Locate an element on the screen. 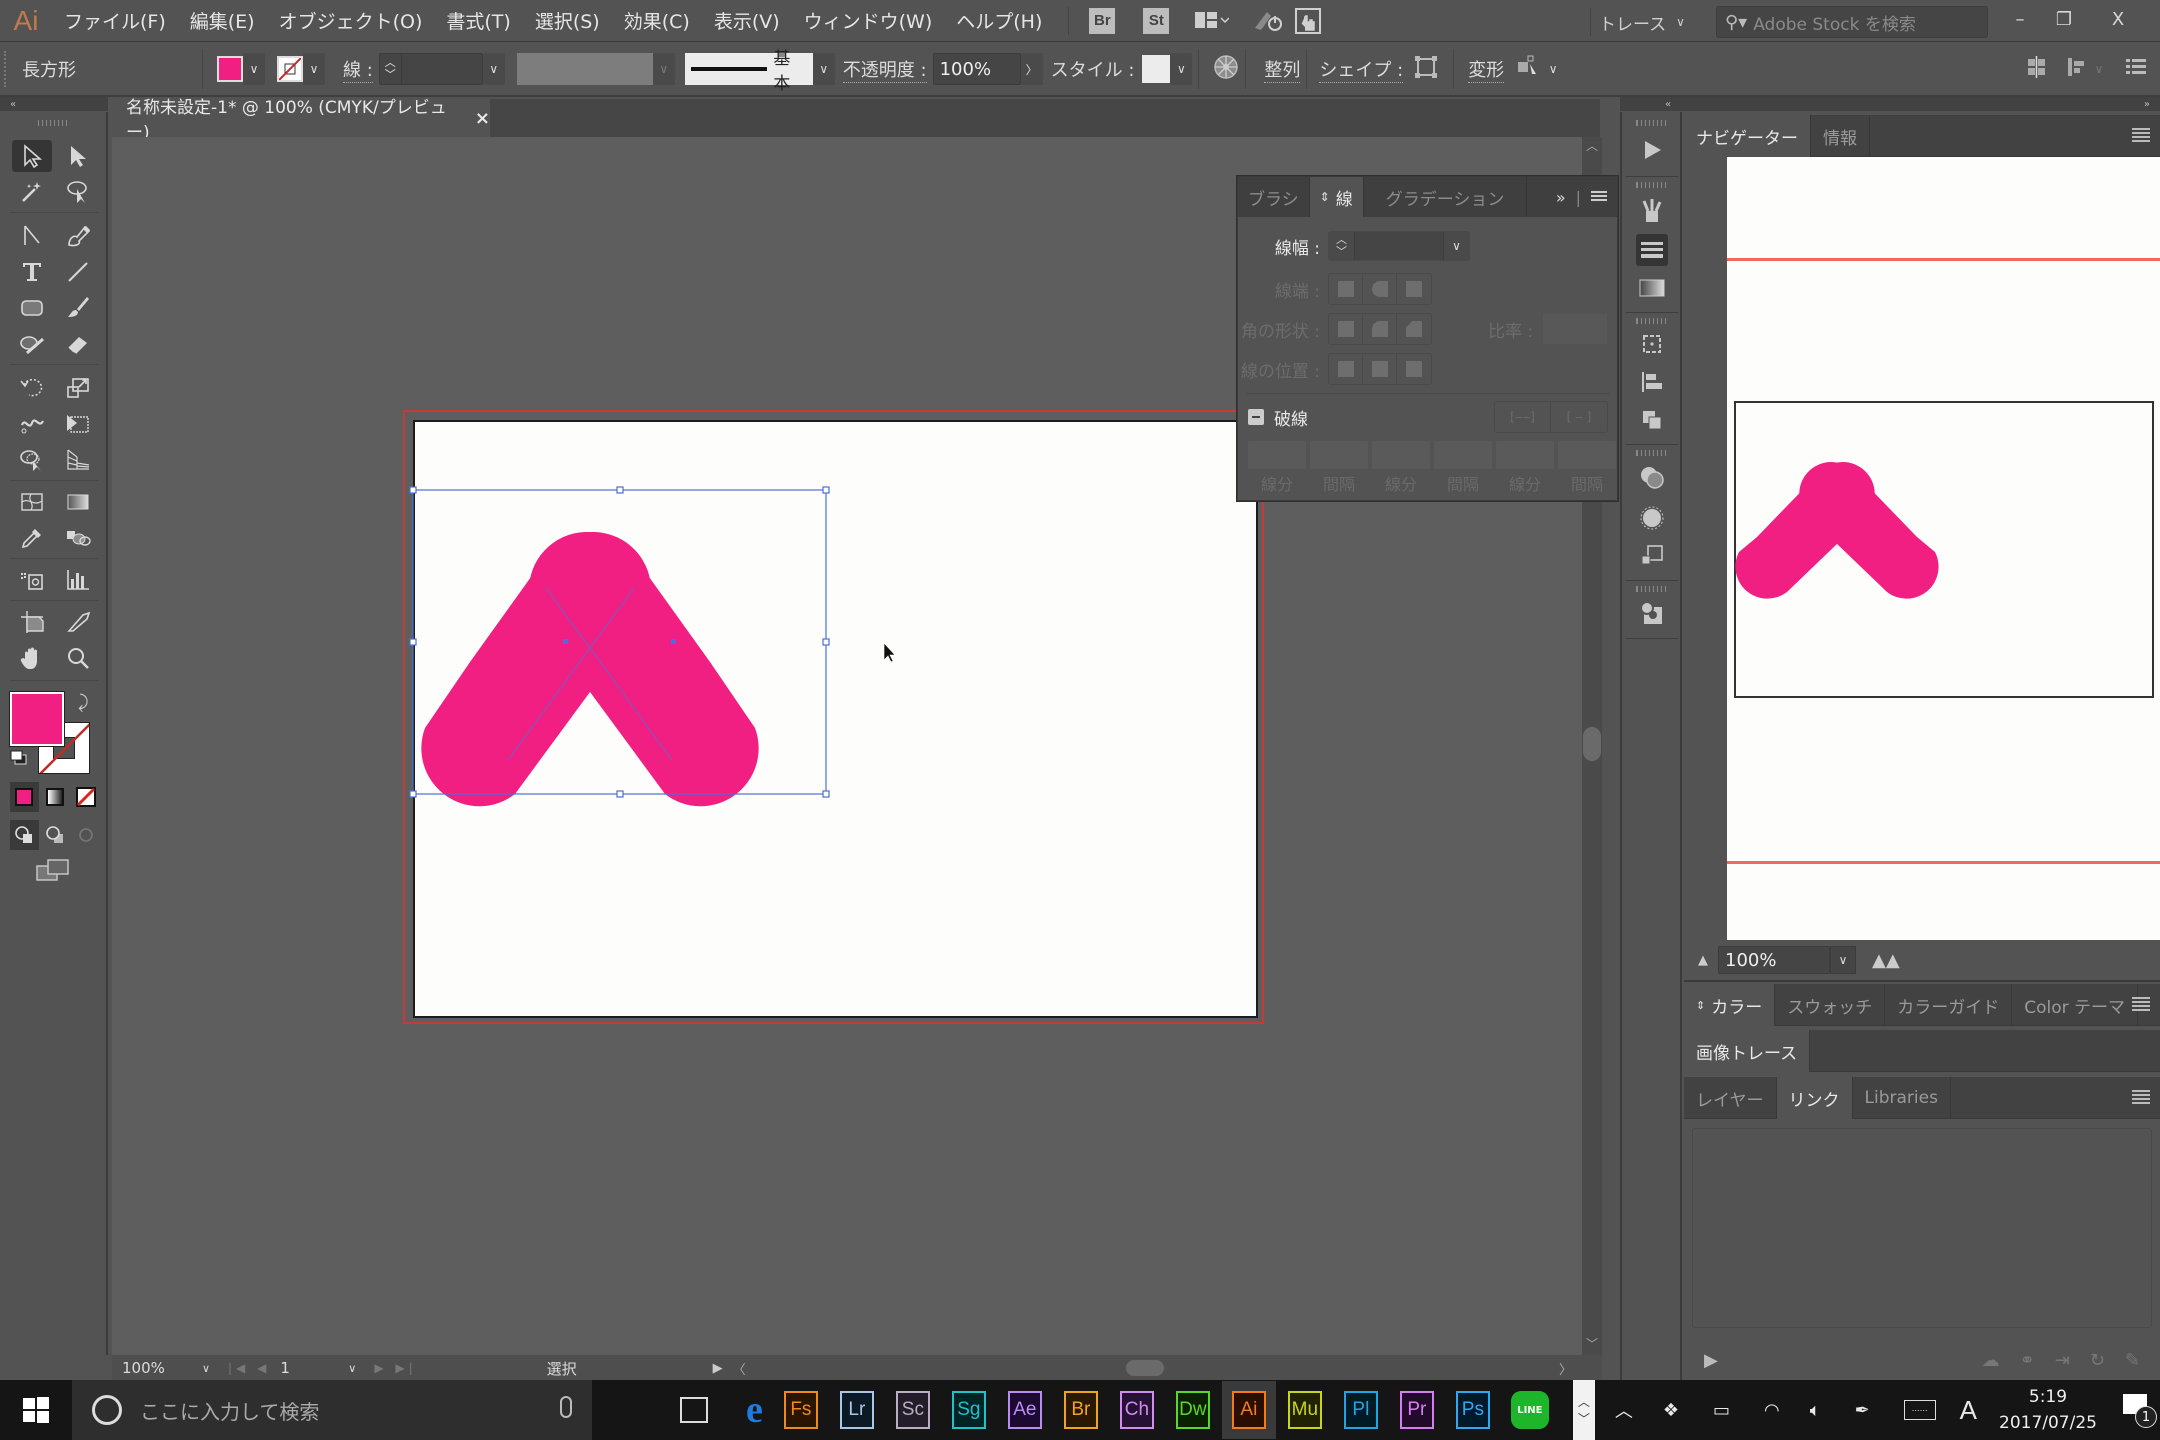  miter-join-button is located at coordinates (1346, 329).